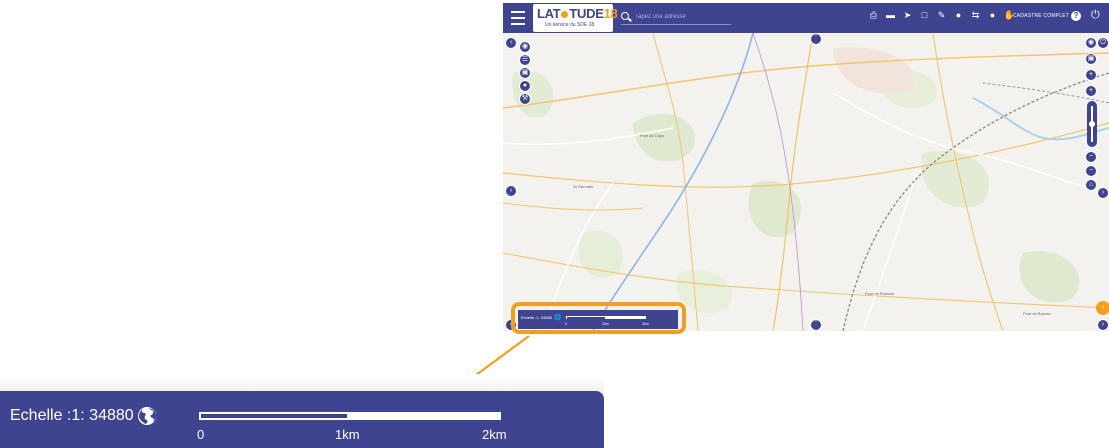  I want to click on bucket-icon: ●, so click(958, 15).